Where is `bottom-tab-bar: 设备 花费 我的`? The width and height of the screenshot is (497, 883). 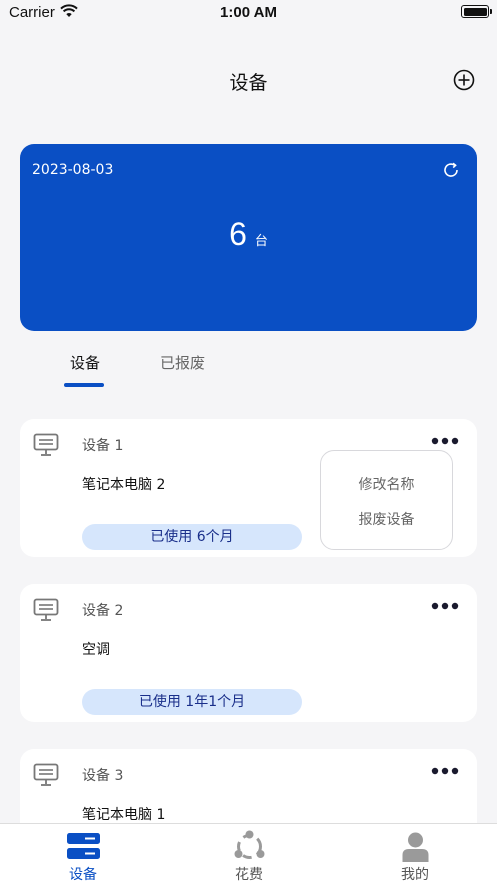
bottom-tab-bar: 设备 花费 我的 is located at coordinates (248, 853).